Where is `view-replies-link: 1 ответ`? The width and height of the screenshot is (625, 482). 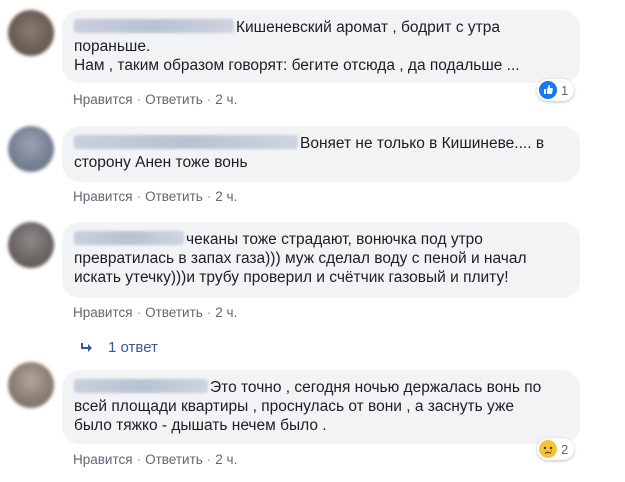
view-replies-link: 1 ответ is located at coordinates (119, 347).